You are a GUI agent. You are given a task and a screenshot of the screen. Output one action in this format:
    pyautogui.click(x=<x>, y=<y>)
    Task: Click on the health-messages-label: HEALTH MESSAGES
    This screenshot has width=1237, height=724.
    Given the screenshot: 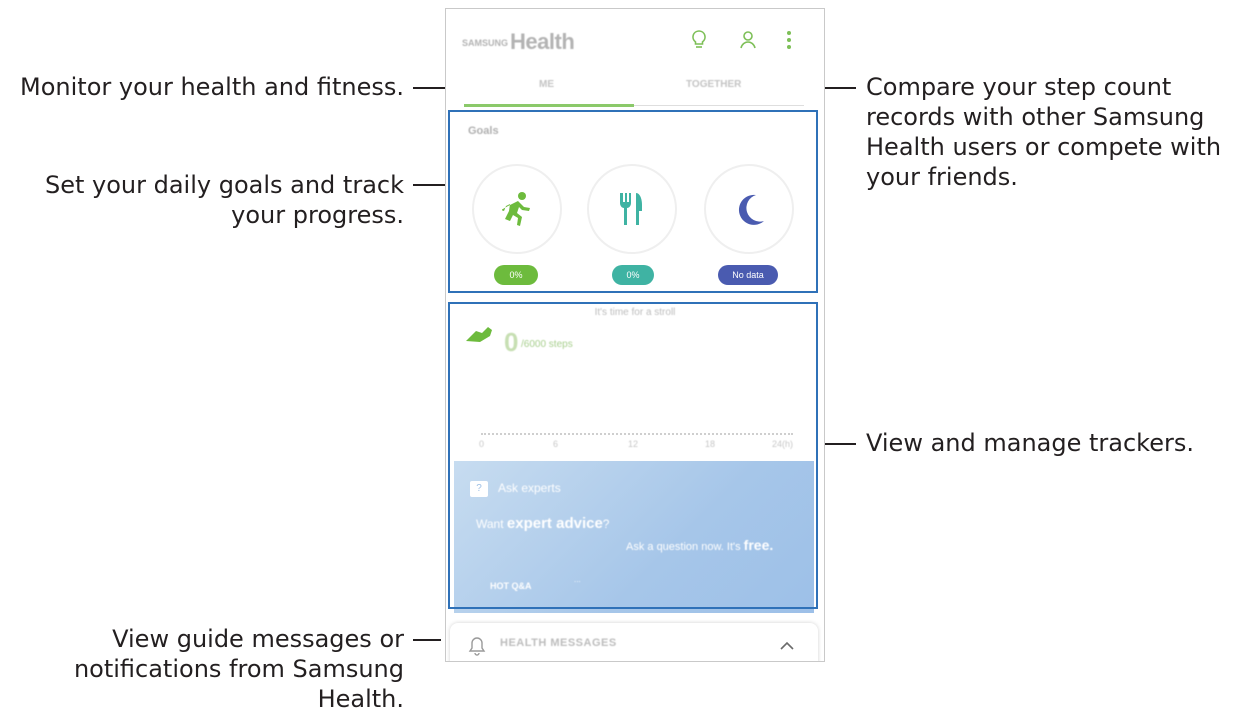 What is the action you would take?
    pyautogui.click(x=558, y=643)
    